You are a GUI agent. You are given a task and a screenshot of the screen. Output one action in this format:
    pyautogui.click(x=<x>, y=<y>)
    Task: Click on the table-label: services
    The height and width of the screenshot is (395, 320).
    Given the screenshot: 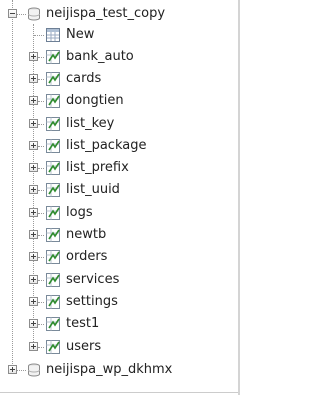 What is the action you would take?
    pyautogui.click(x=93, y=279)
    